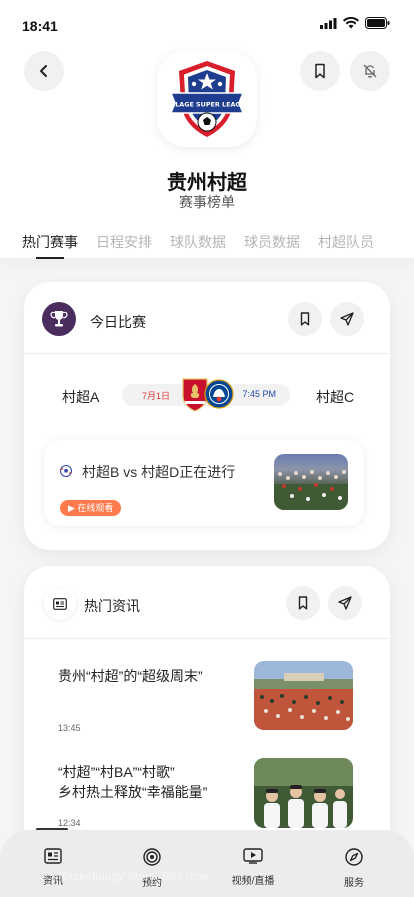  I want to click on news-section-title: 热门资讯, so click(112, 606).